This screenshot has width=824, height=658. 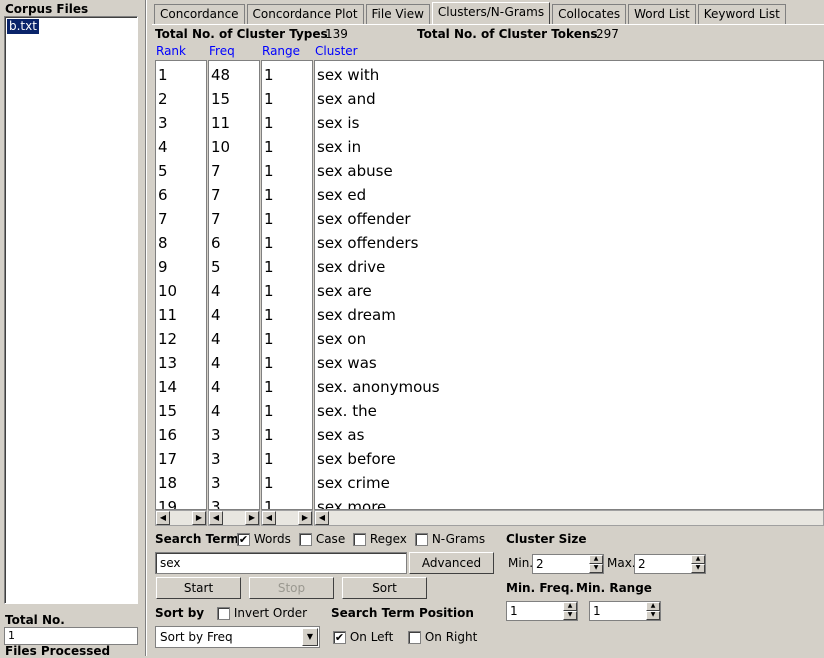 What do you see at coordinates (167, 459) in the screenshot?
I see `rank-cell: 17` at bounding box center [167, 459].